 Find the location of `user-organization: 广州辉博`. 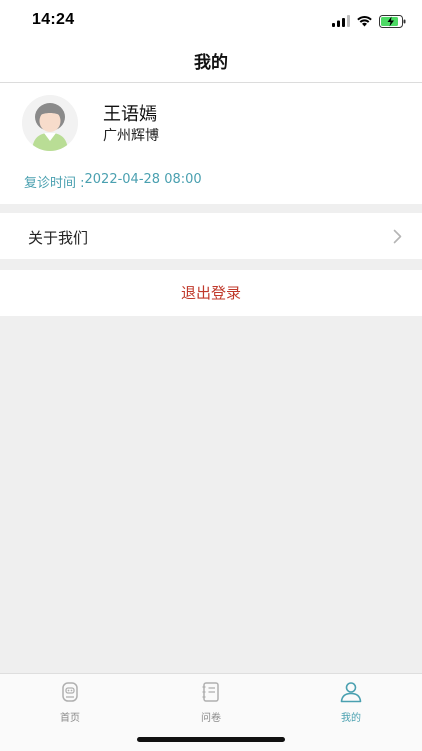

user-organization: 广州辉博 is located at coordinates (131, 136).